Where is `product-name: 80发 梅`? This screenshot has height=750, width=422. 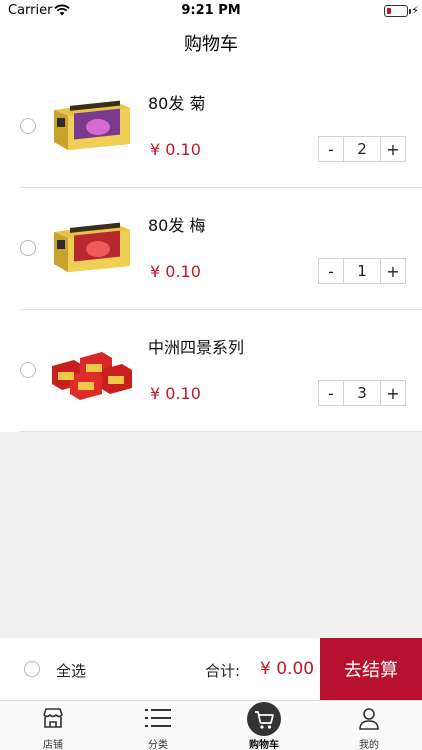 product-name: 80发 梅 is located at coordinates (177, 225).